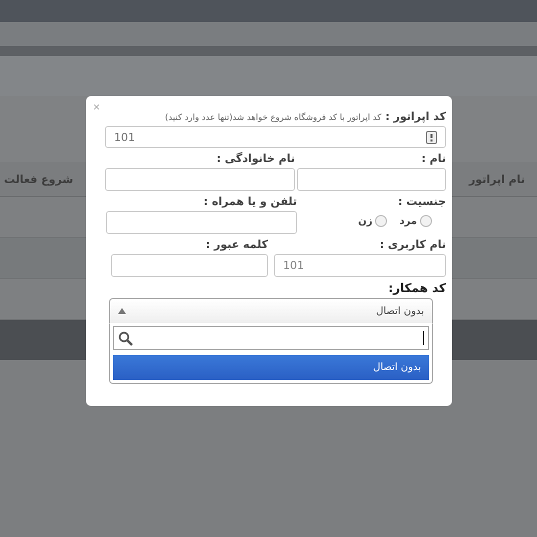  What do you see at coordinates (39, 179) in the screenshot?
I see `column-header: شروع فعالت` at bounding box center [39, 179].